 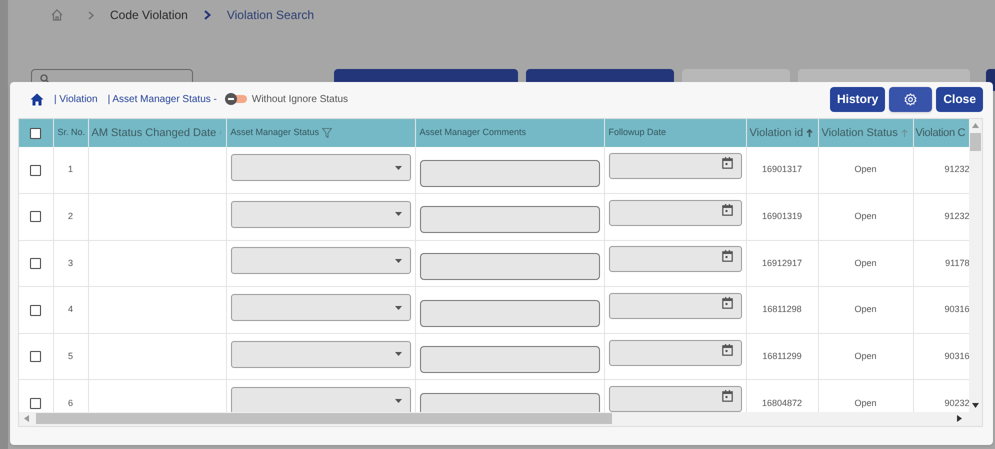 I want to click on column-header: Sr. No., so click(x=72, y=133).